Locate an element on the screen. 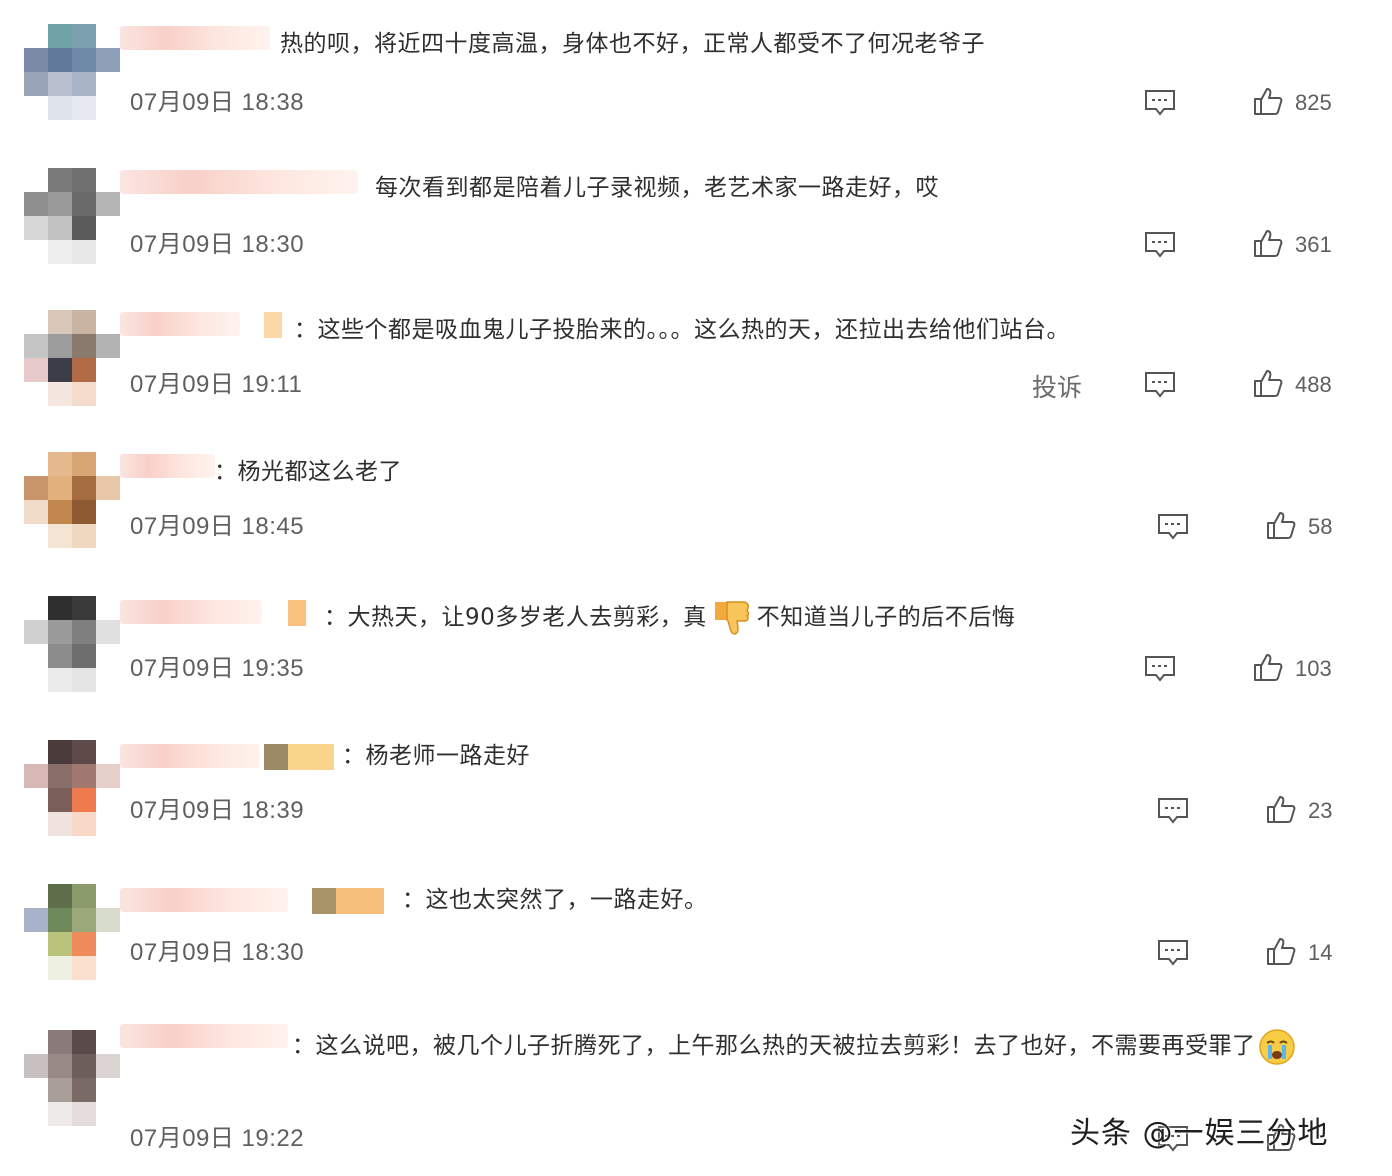  like-count: 103 is located at coordinates (1313, 668).